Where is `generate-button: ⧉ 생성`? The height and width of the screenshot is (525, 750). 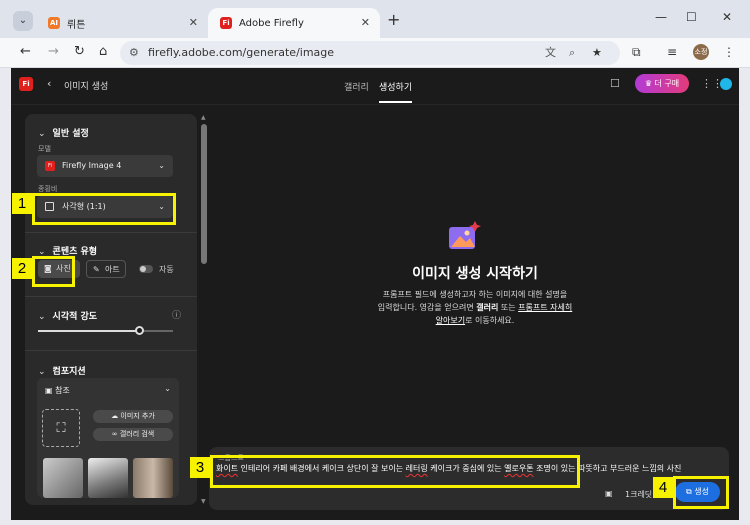
generate-button: ⧉ 생성 is located at coordinates (697, 492).